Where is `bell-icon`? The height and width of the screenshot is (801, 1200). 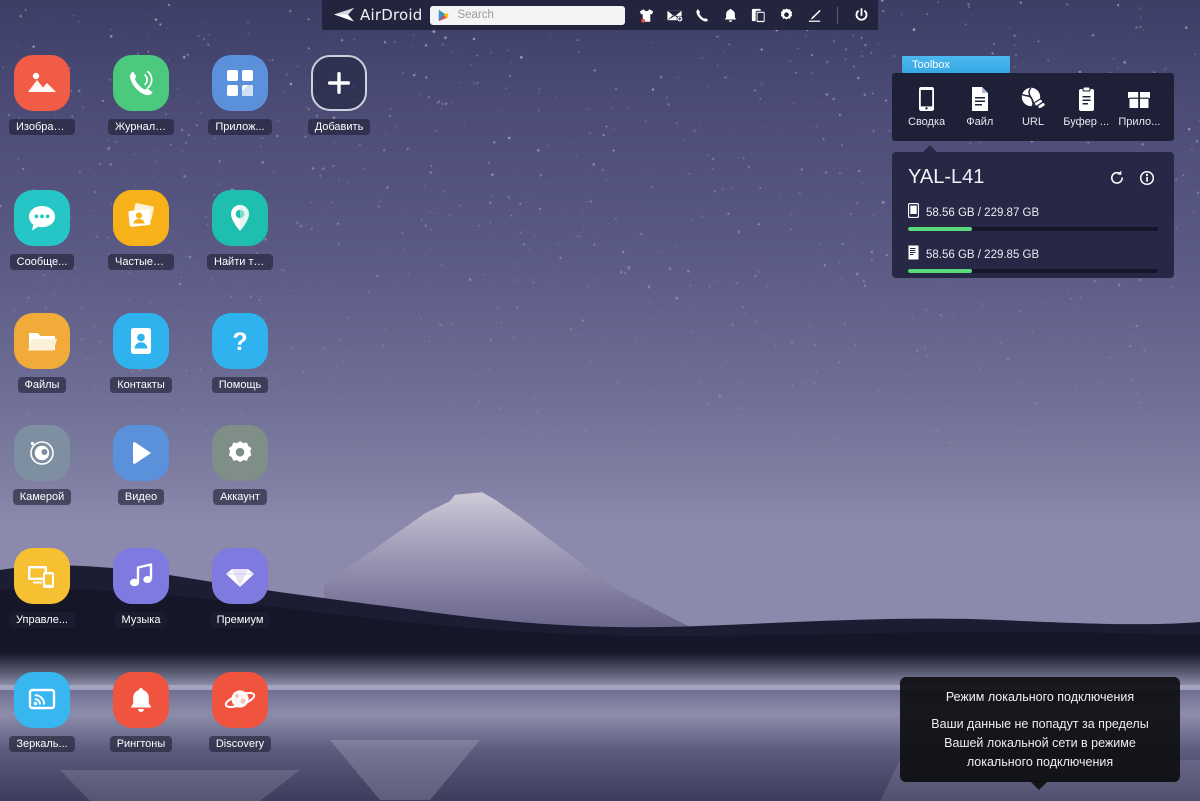
bell-icon is located at coordinates (730, 15).